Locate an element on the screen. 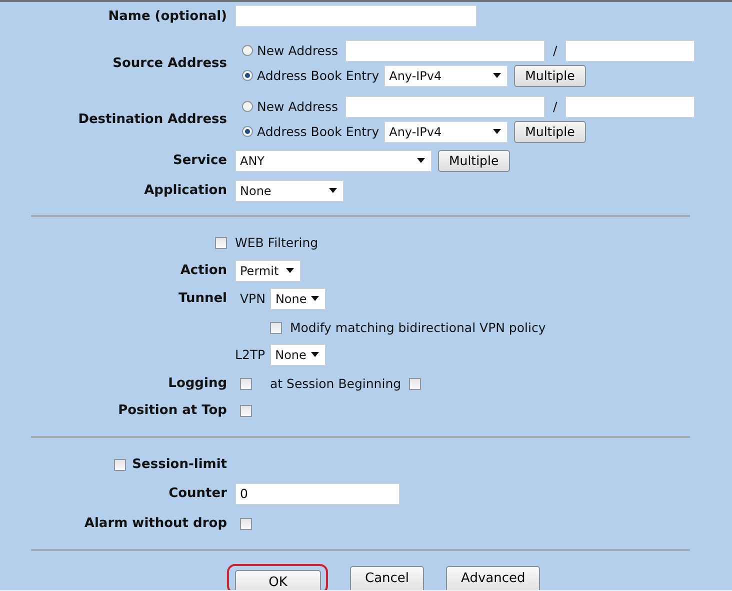  form-button: OK is located at coordinates (278, 580).